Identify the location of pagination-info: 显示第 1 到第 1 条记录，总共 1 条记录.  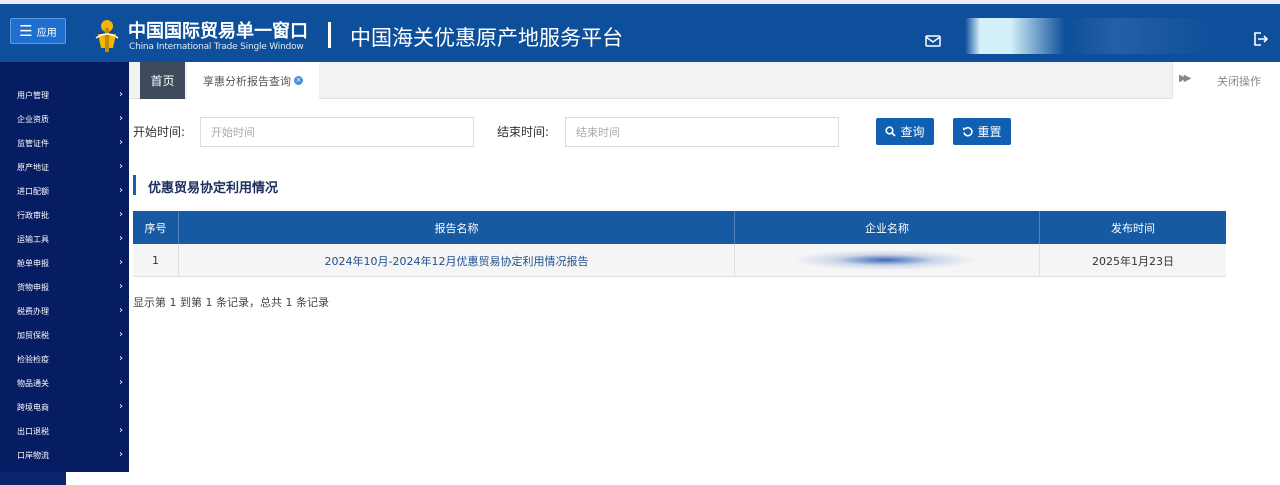
(231, 302).